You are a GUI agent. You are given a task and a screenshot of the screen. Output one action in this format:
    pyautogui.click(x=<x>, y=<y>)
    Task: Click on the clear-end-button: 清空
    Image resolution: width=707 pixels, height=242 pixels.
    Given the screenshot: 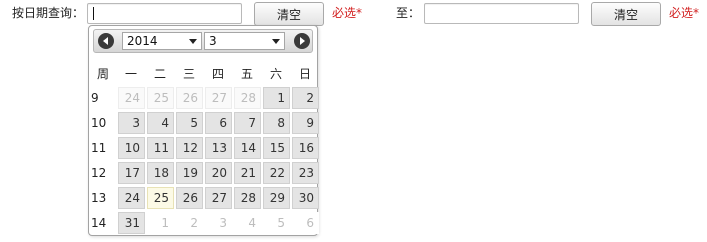 What is the action you would take?
    pyautogui.click(x=626, y=14)
    